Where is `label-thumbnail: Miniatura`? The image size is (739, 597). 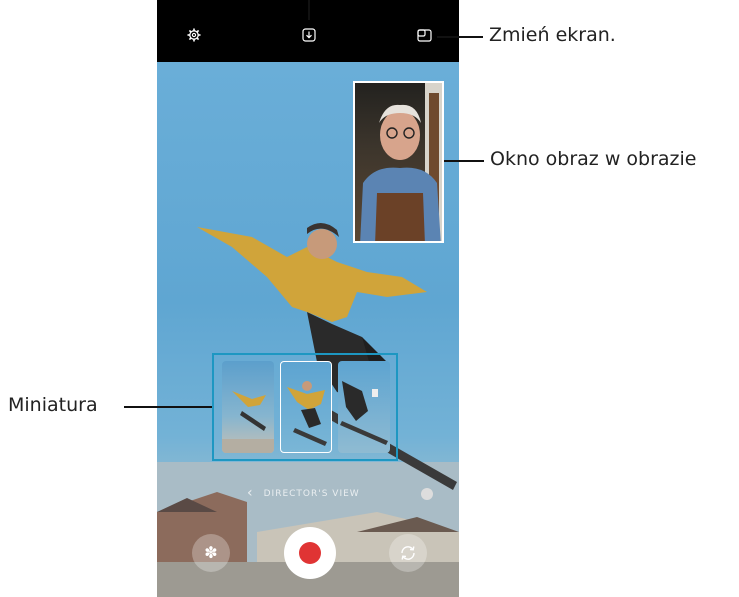 label-thumbnail: Miniatura is located at coordinates (53, 405).